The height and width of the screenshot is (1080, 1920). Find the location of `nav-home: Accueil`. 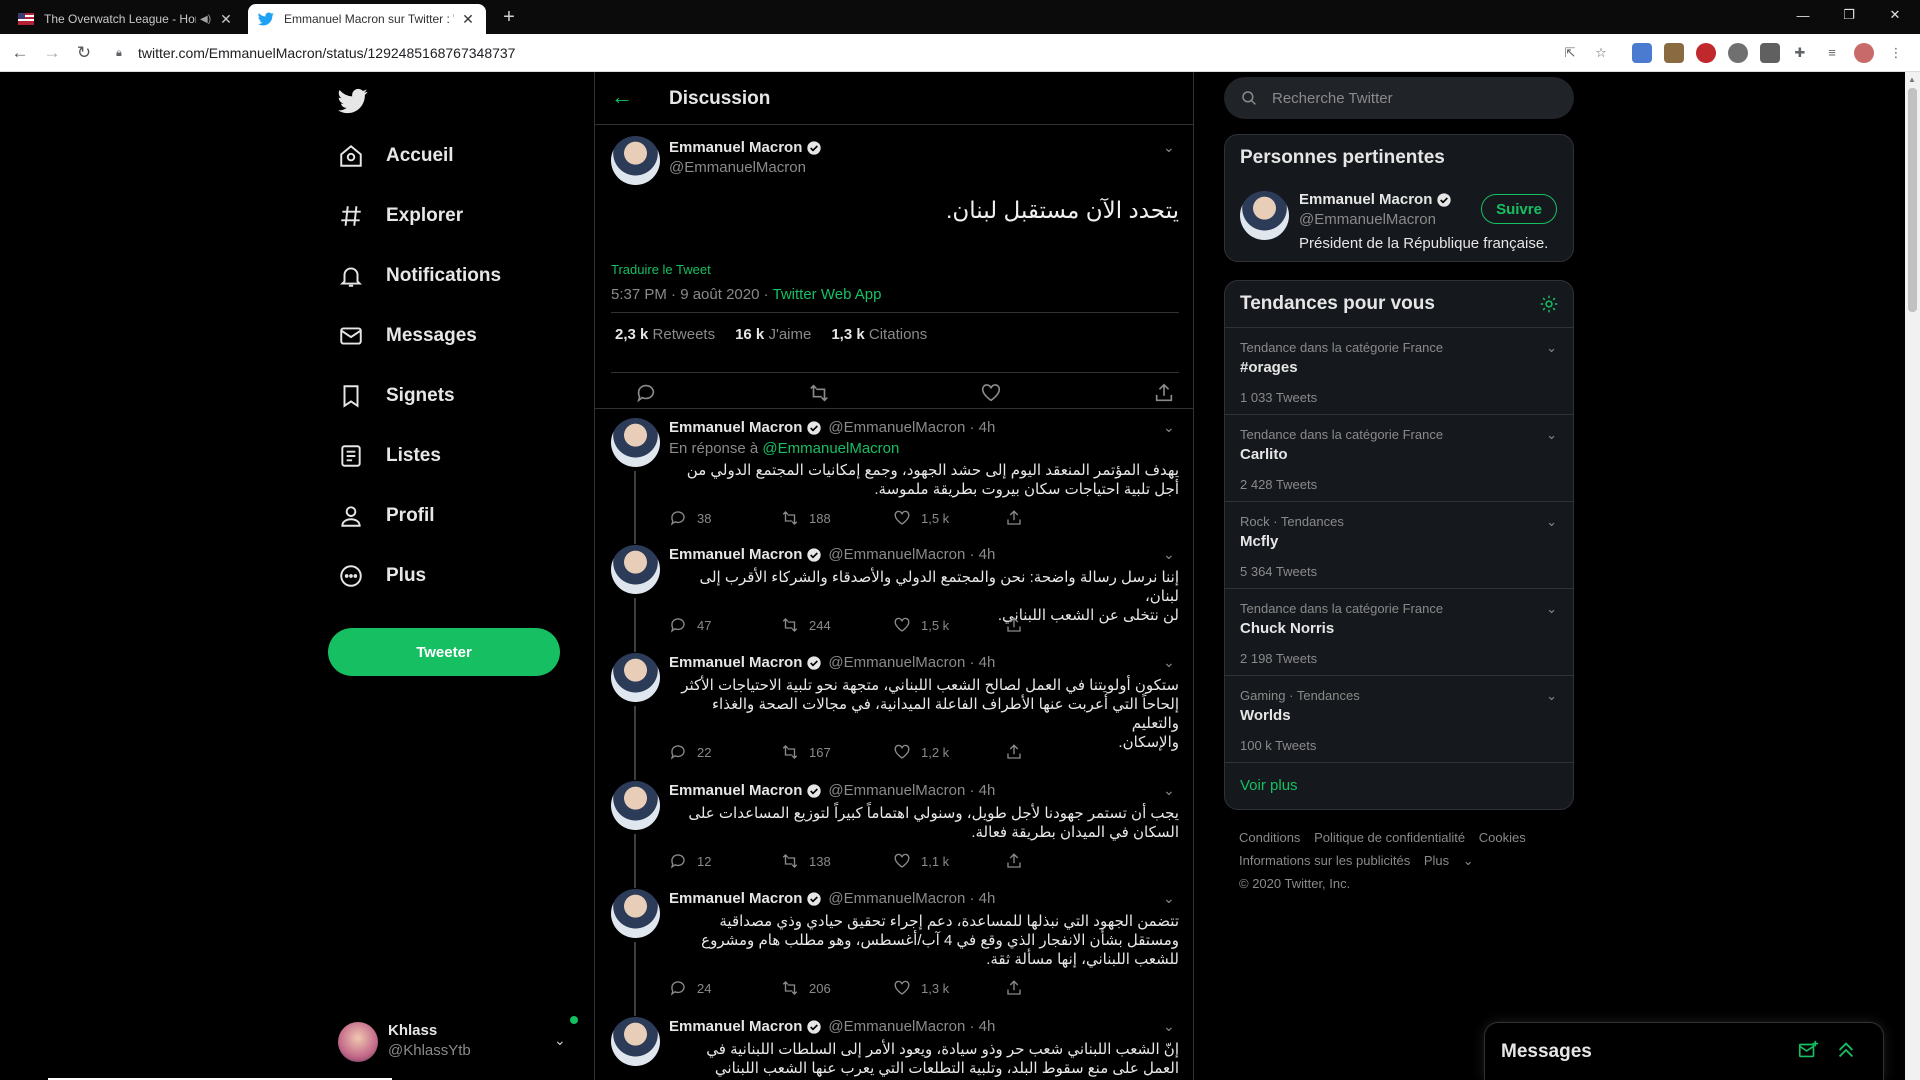

nav-home: Accueil is located at coordinates (396, 156).